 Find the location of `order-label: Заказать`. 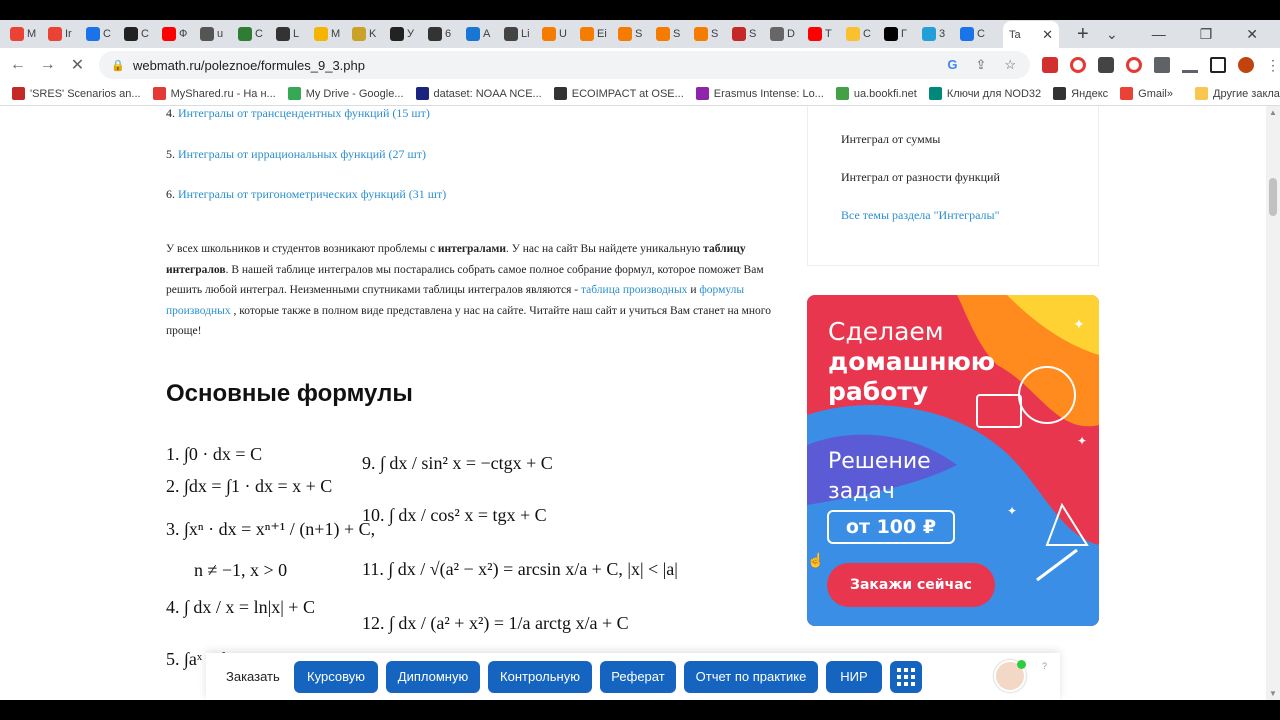

order-label: Заказать is located at coordinates (253, 676).